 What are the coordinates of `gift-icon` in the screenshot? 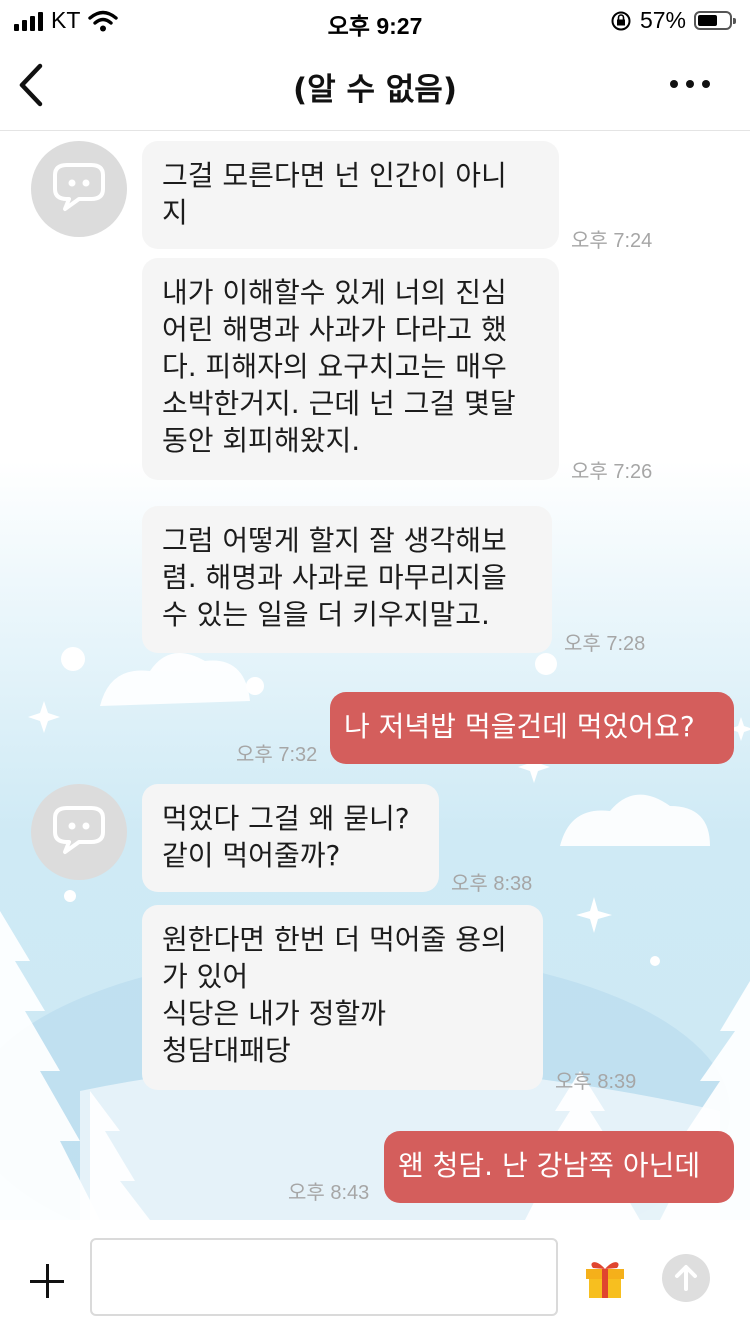 It's located at (605, 1277).